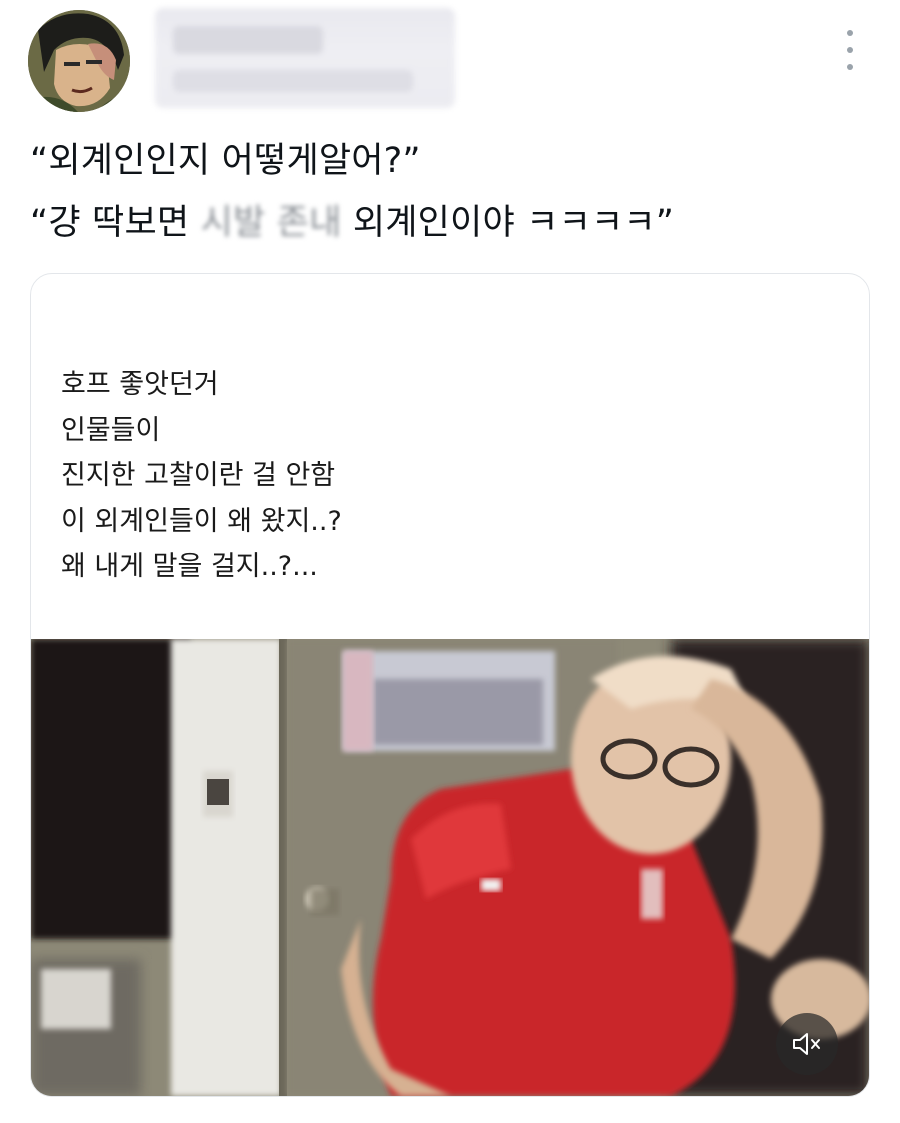  I want to click on avatar-image, so click(79, 61).